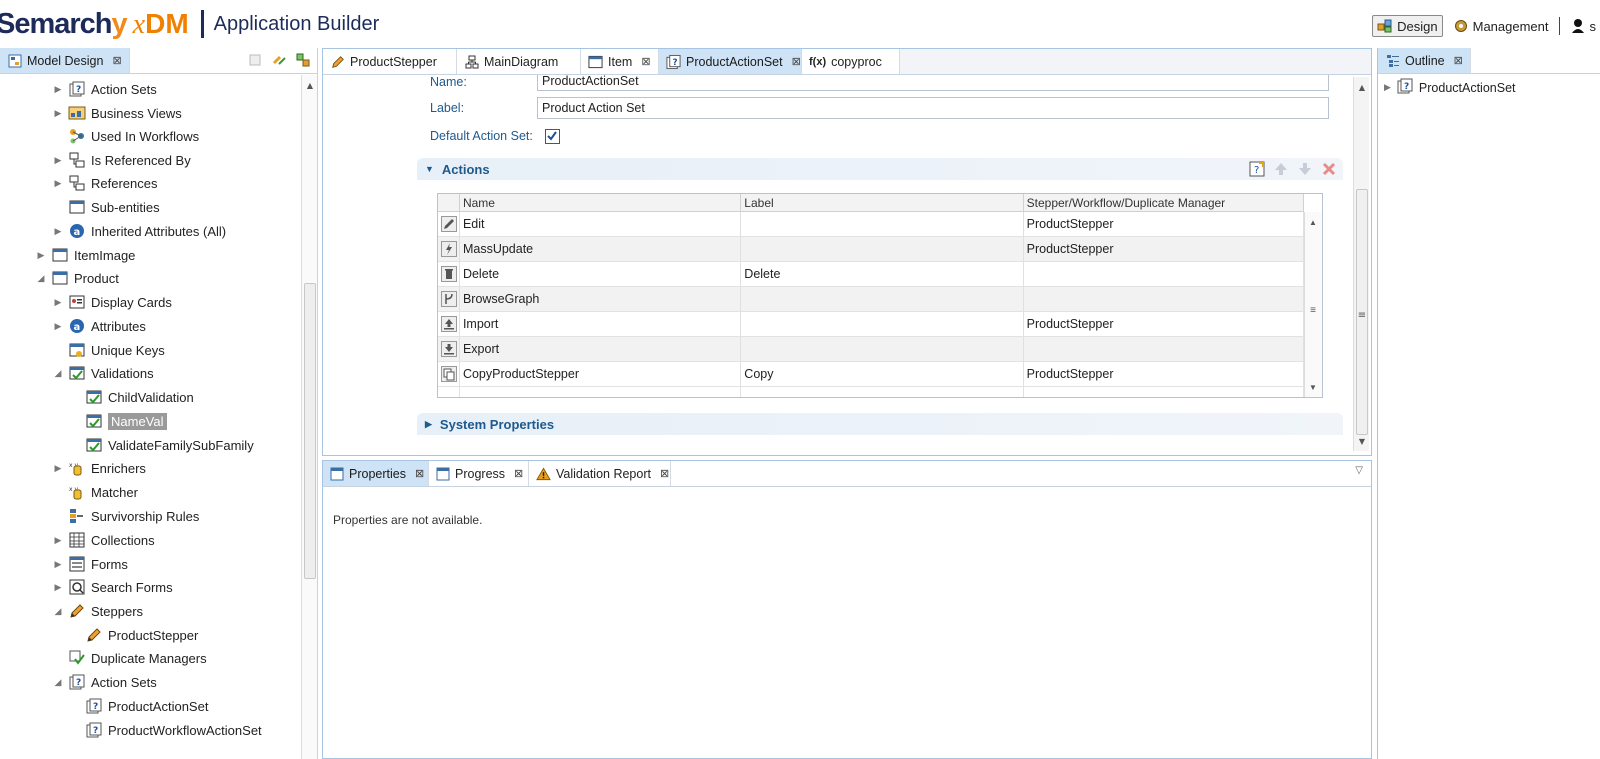  Describe the element at coordinates (161, 445) in the screenshot. I see `tree-node: ValidateFamilySubFamily` at that location.